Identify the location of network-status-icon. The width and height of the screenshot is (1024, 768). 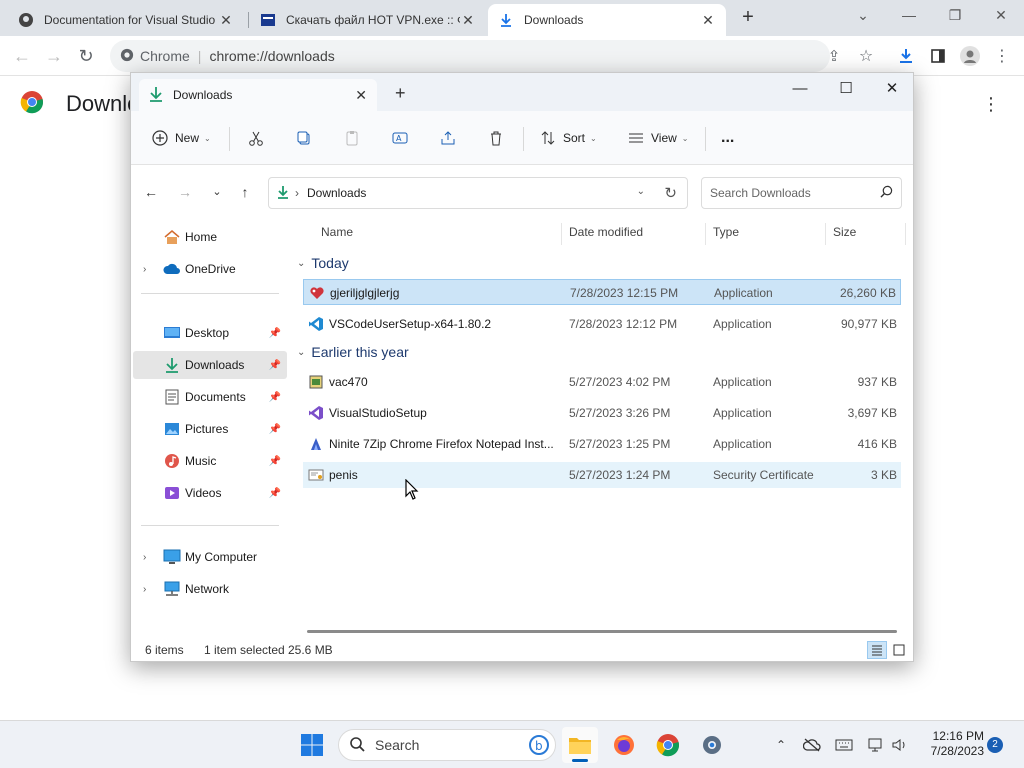
(876, 745).